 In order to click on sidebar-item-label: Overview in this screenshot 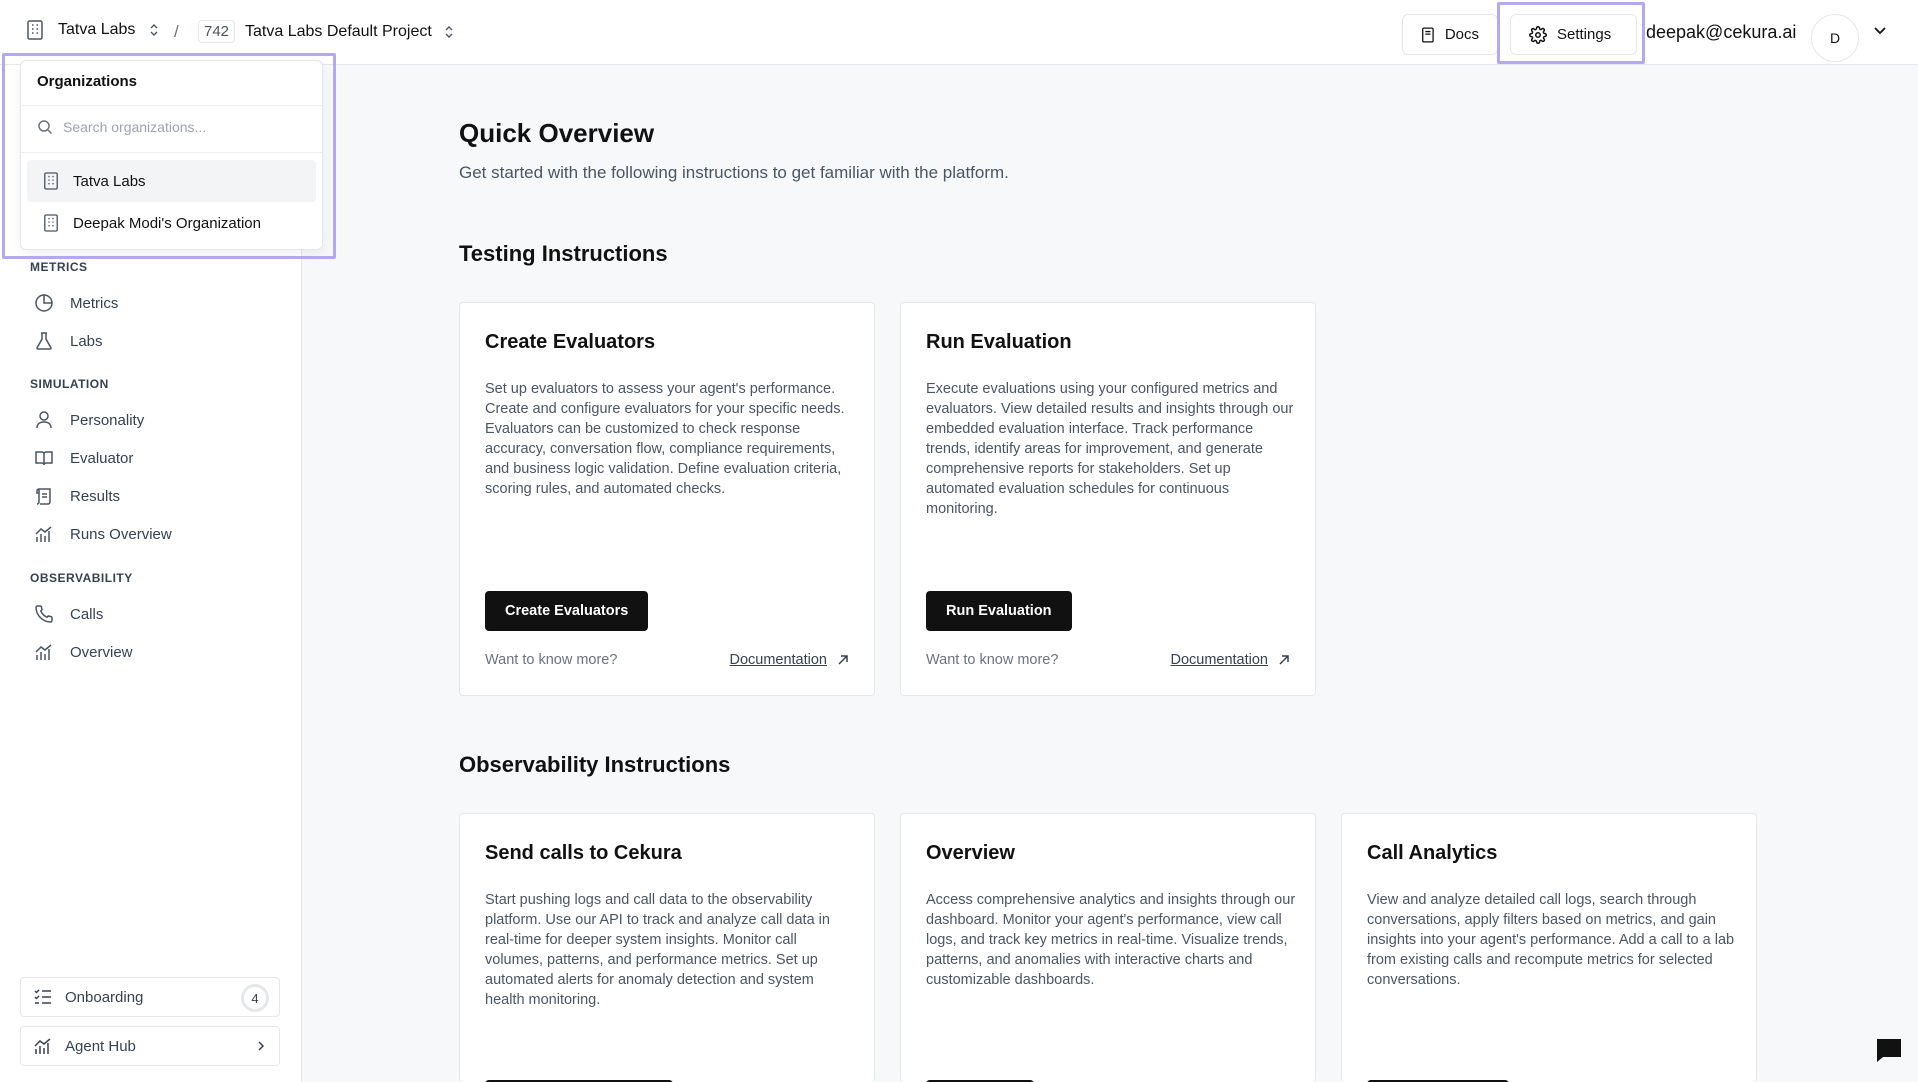, I will do `click(101, 652)`.